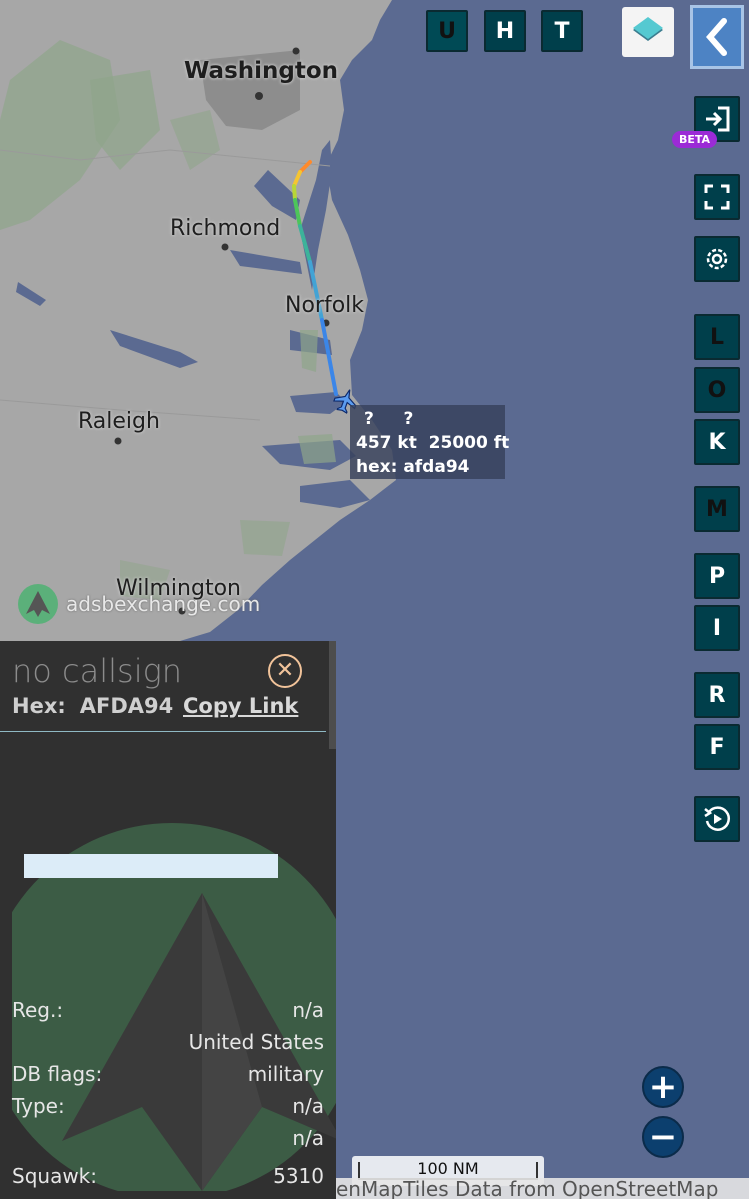 The image size is (749, 1199). Describe the element at coordinates (54, 1176) in the screenshot. I see `info-row-label: Squawk:` at that location.